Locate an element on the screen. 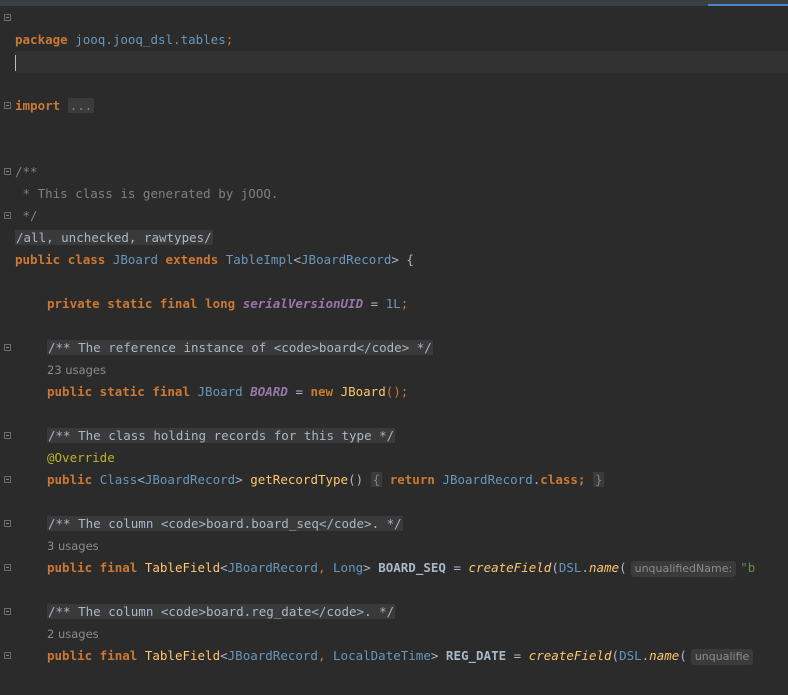 This screenshot has width=788, height=695. code-line-doc-open: /** is located at coordinates (401, 172).